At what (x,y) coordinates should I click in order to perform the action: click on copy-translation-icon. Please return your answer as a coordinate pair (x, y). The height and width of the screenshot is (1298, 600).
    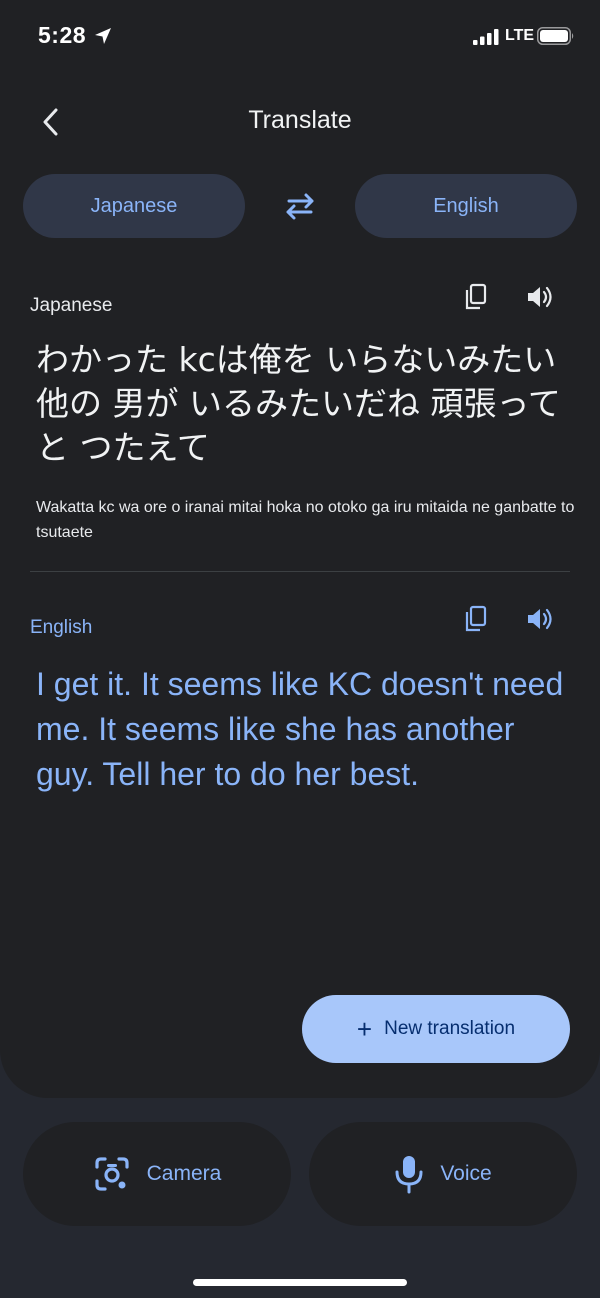
    Looking at the image, I should click on (476, 619).